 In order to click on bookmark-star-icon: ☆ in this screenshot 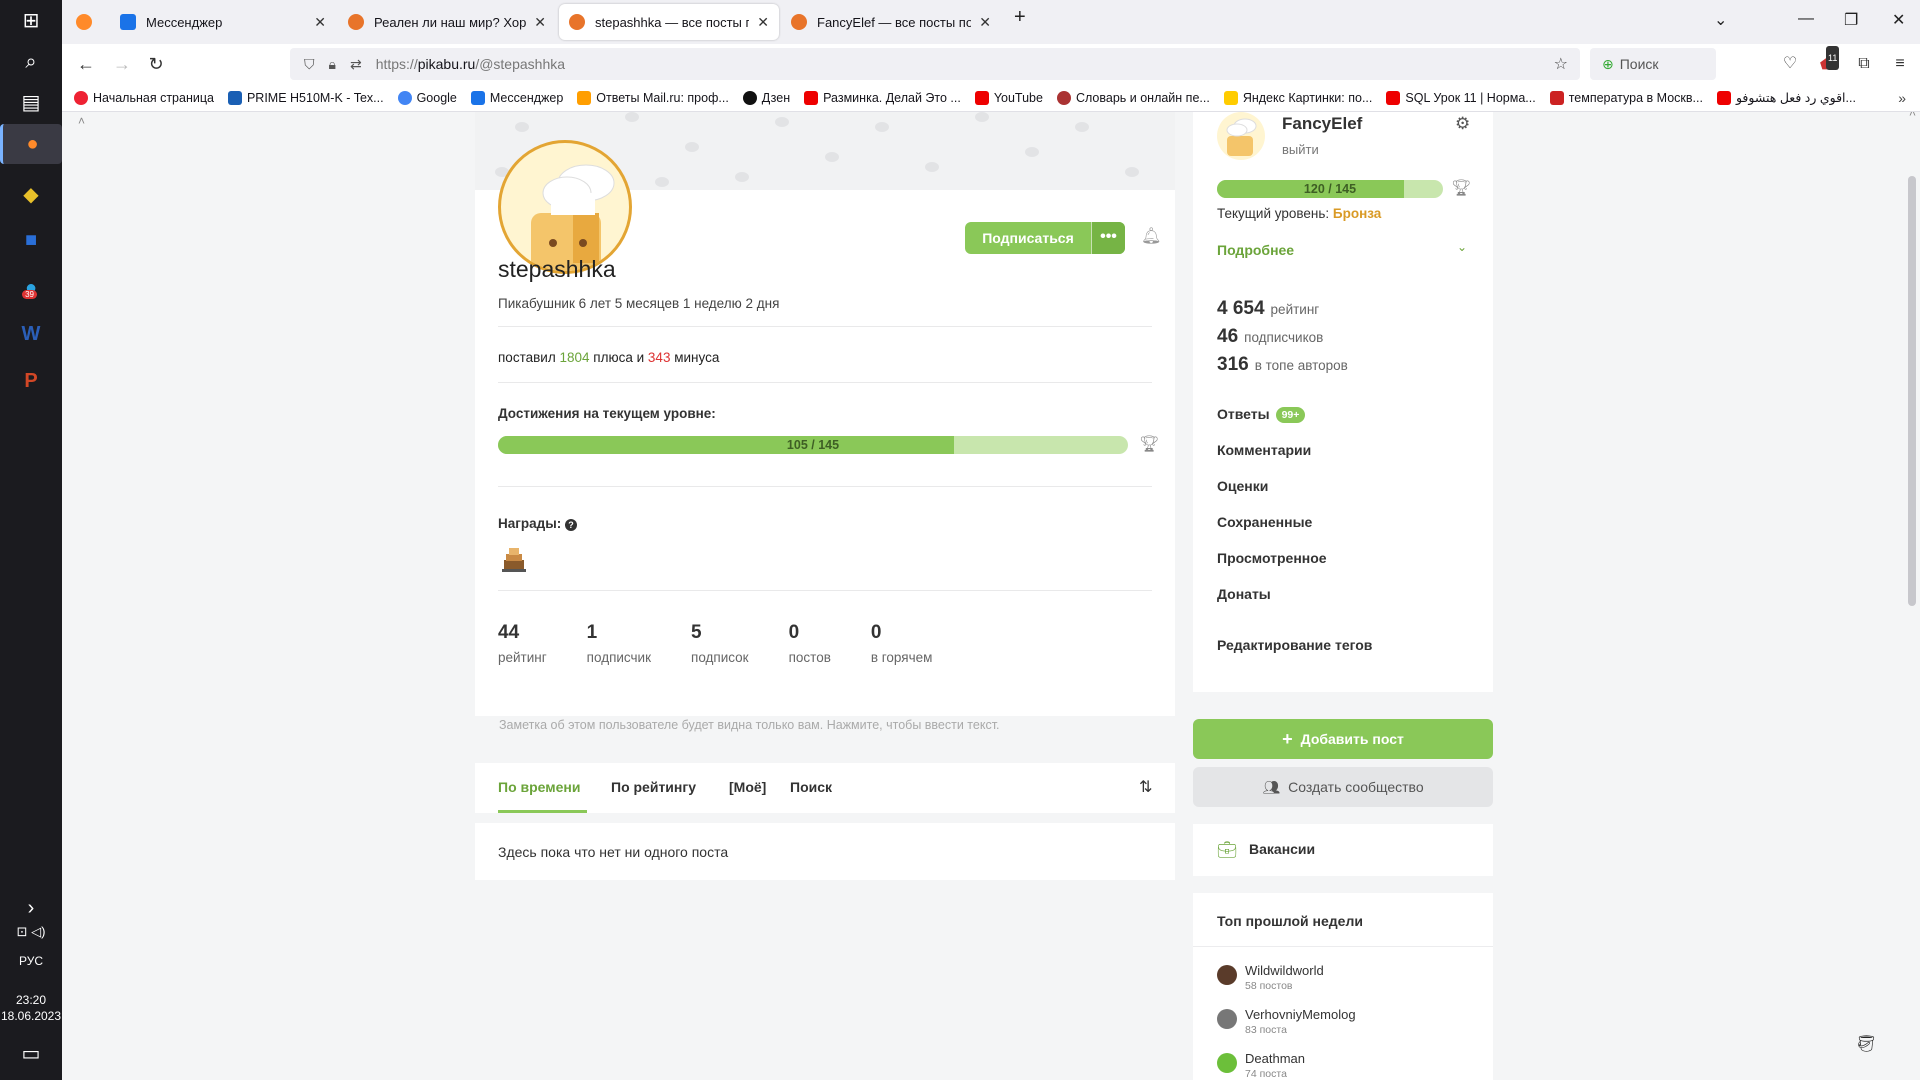, I will do `click(1561, 64)`.